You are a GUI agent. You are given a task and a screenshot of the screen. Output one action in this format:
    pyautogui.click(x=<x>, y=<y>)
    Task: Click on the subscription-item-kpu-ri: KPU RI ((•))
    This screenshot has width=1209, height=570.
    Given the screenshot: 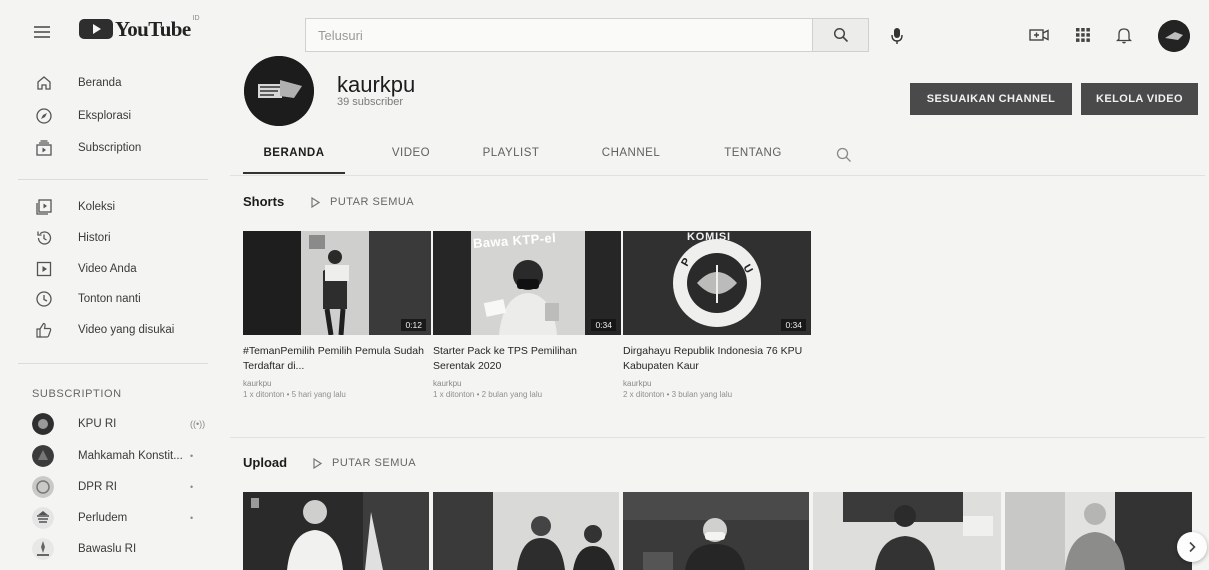 What is the action you would take?
    pyautogui.click(x=108, y=424)
    